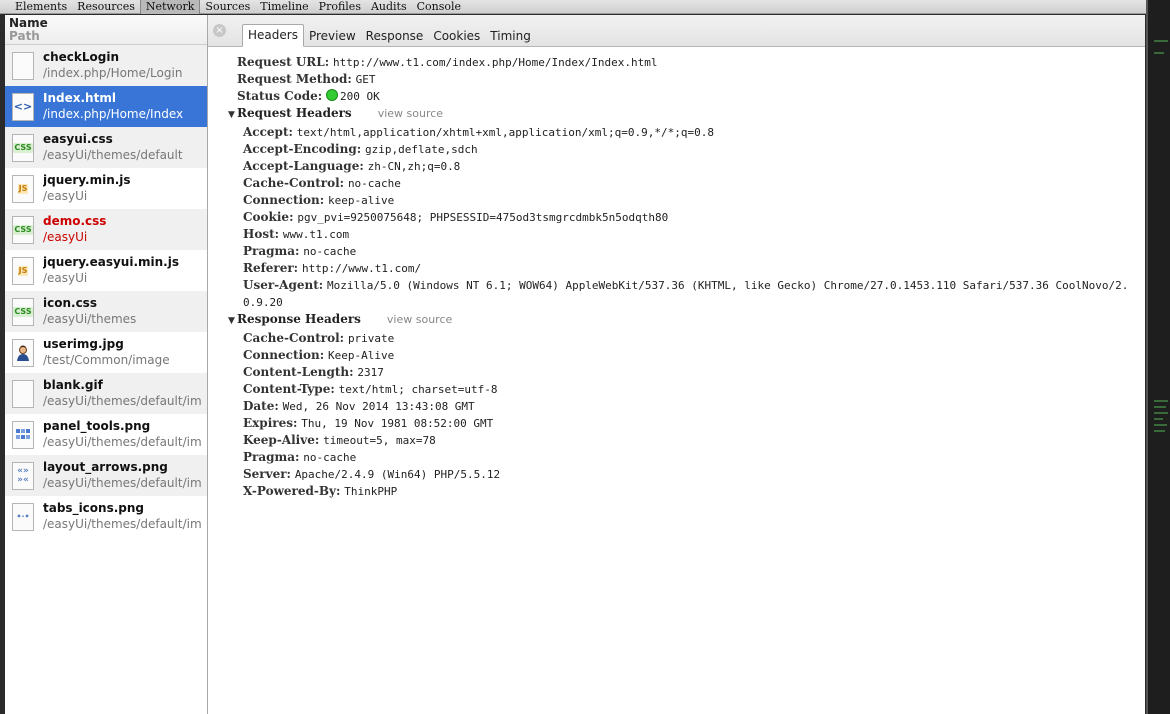 This screenshot has width=1170, height=714. I want to click on request-row-jquery-min-js: JS jquery.min.js/easyUi, so click(106, 188).